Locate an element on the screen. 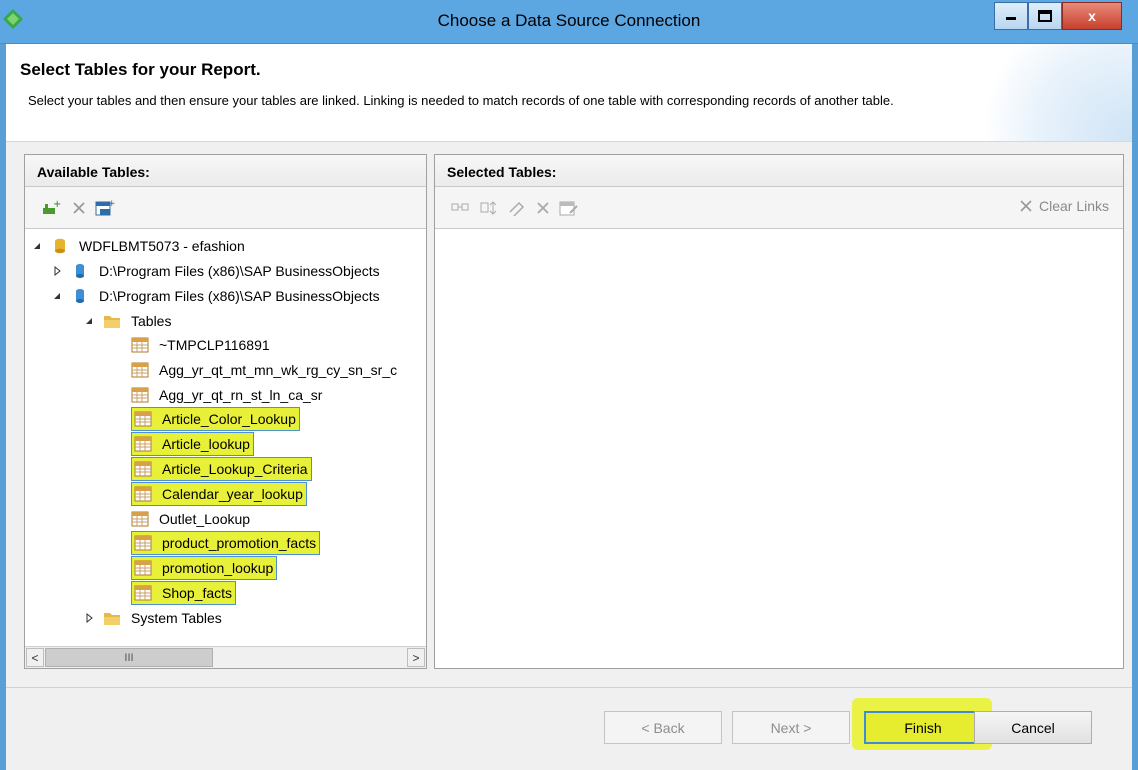 Image resolution: width=1138 pixels, height=770 pixels. table-name: ~TMPCLP116891 is located at coordinates (214, 345).